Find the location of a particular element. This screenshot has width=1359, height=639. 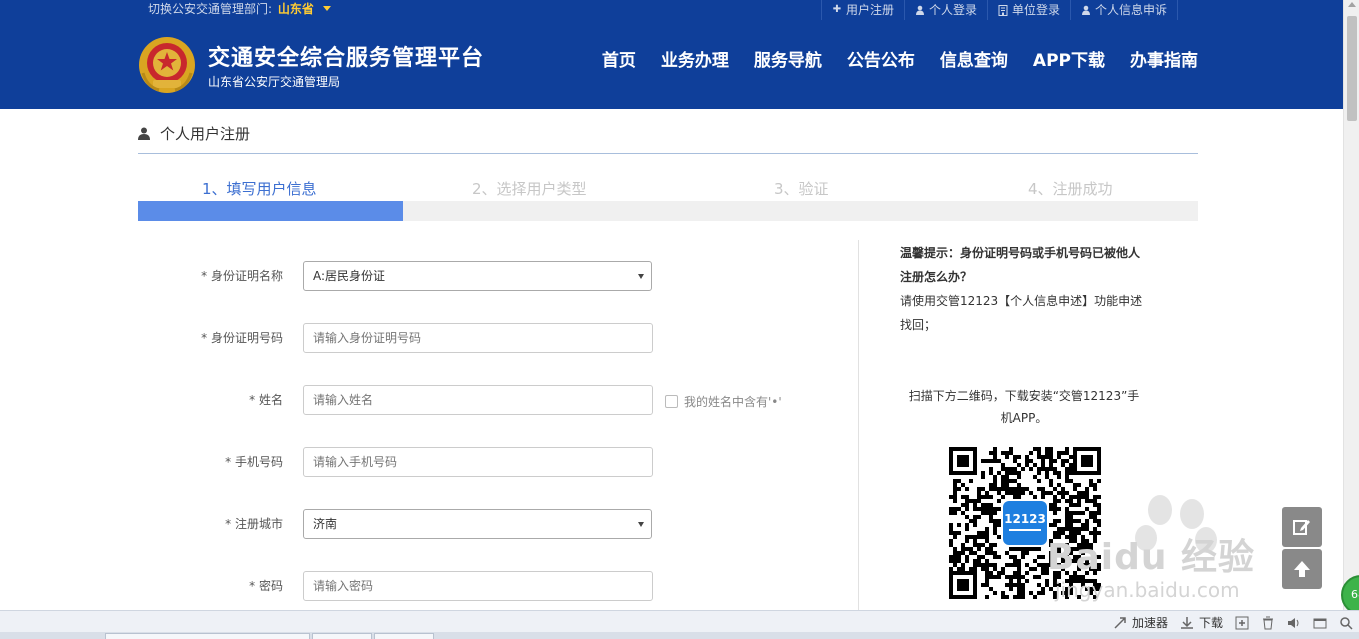

scroll-up-arrow-icon is located at coordinates (1352, 4).